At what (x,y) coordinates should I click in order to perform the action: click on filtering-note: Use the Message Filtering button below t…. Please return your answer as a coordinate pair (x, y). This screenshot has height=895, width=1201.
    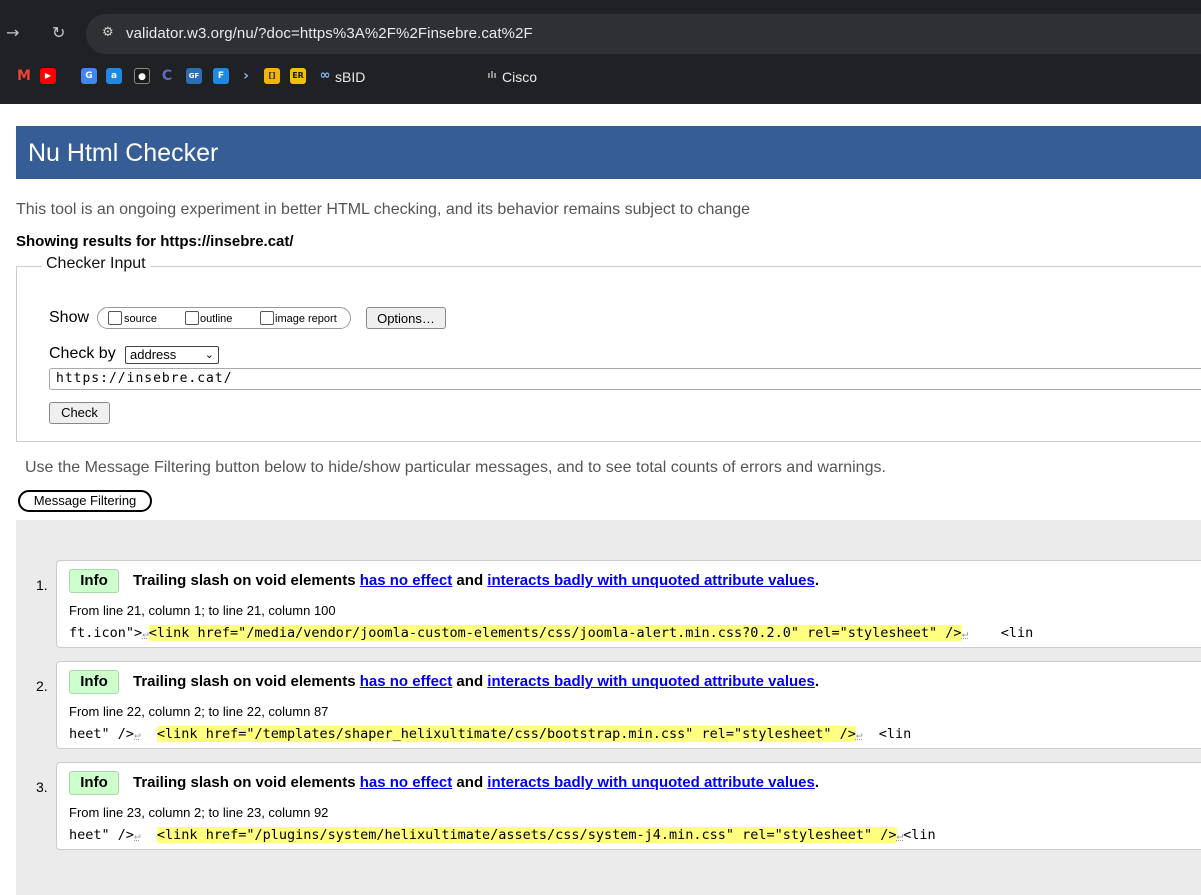
    Looking at the image, I should click on (455, 467).